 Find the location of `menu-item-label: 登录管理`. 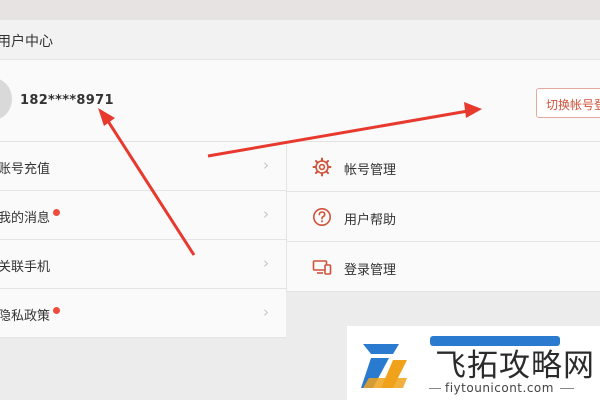

menu-item-label: 登录管理 is located at coordinates (370, 270).